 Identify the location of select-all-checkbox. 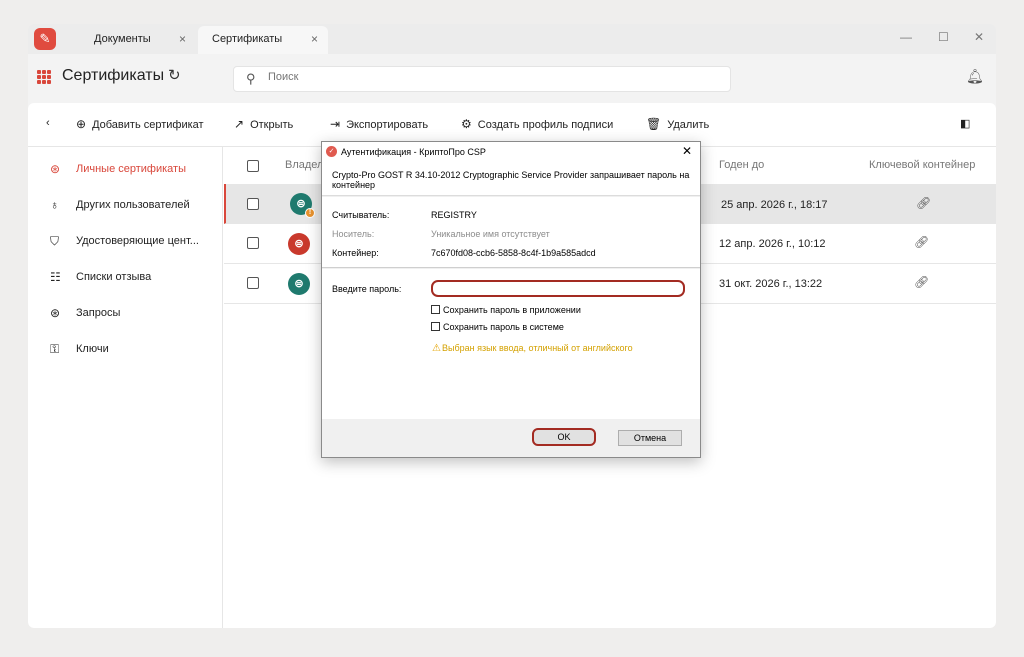
(253, 166).